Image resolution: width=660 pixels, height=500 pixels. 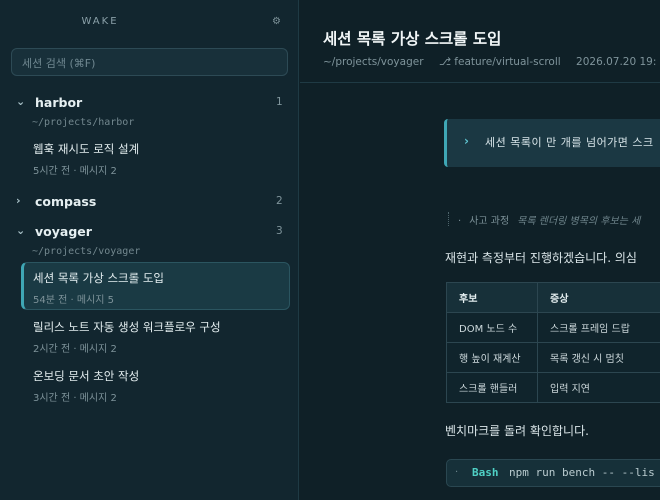 What do you see at coordinates (149, 233) in the screenshot?
I see `project-voyager: ⌄ voyager 3` at bounding box center [149, 233].